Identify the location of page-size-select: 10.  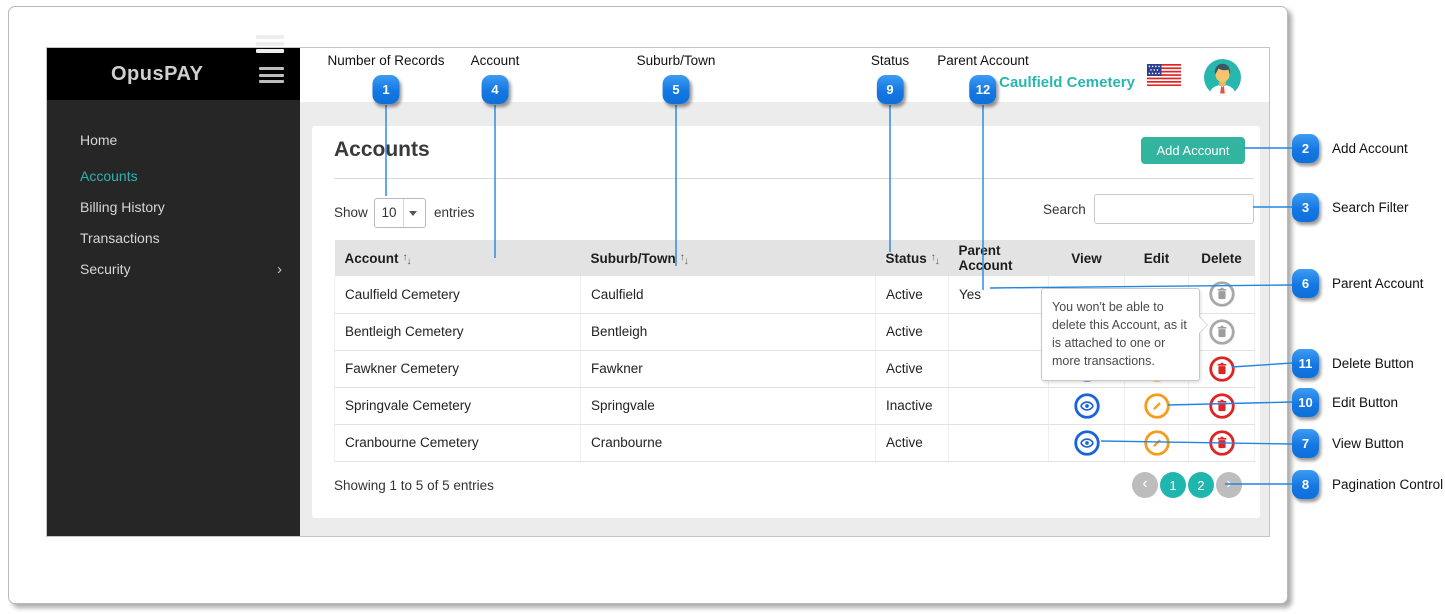
(400, 213).